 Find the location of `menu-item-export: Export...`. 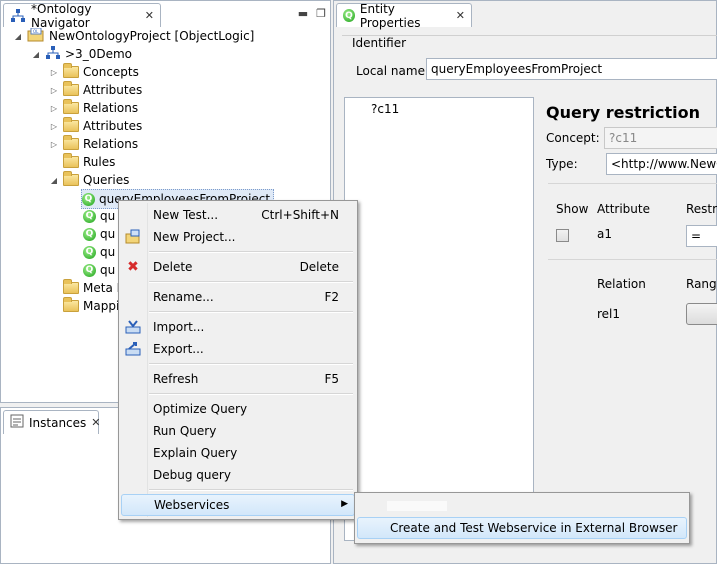

menu-item-export: Export... is located at coordinates (238, 349).